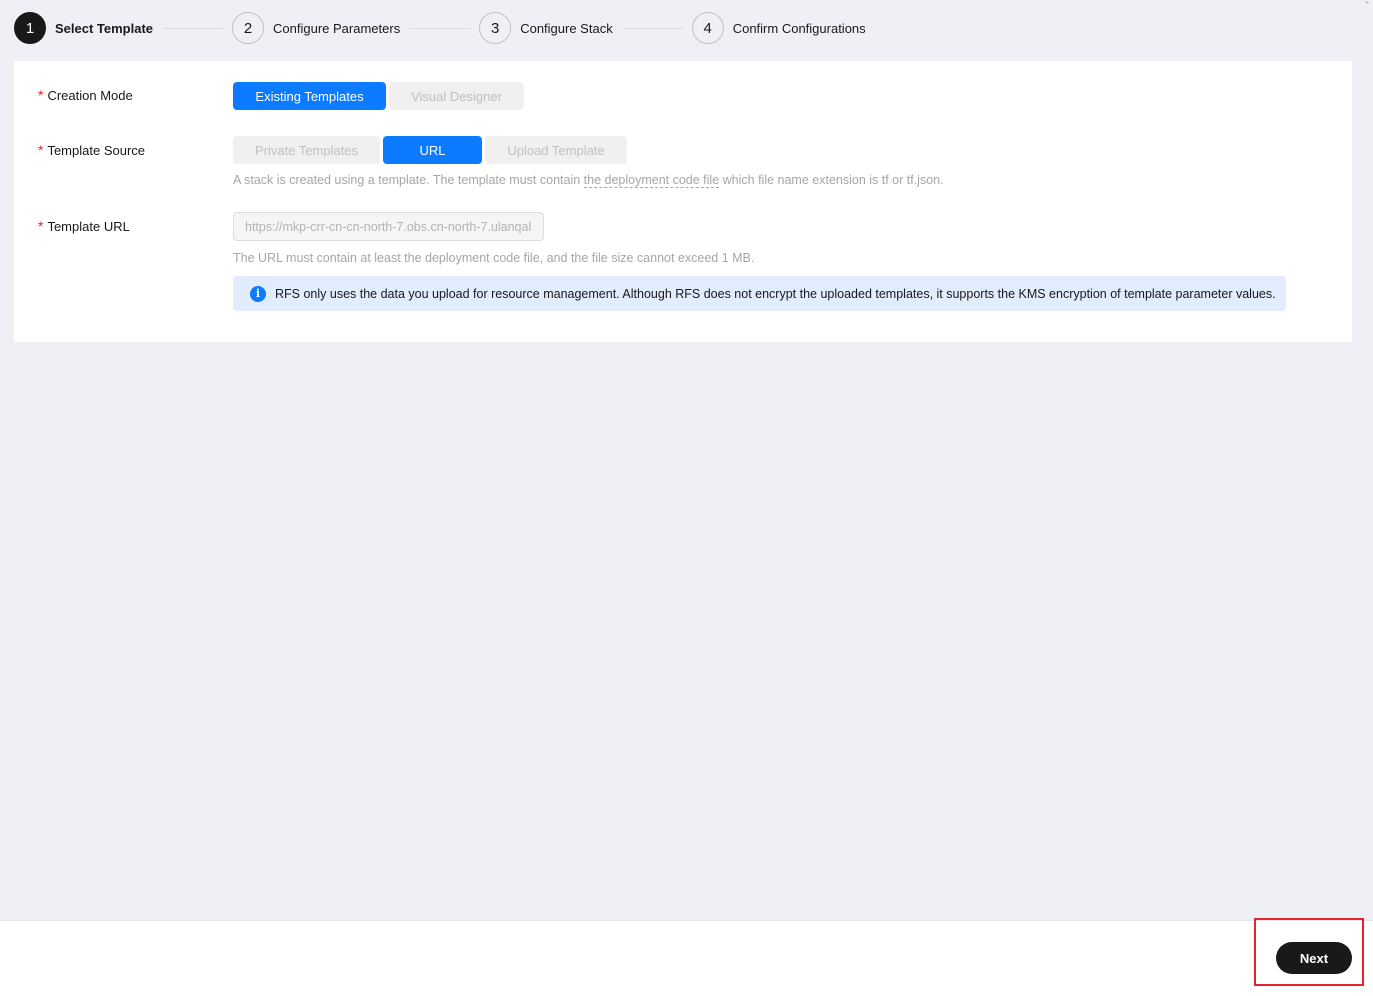  I want to click on step-number-4: 4, so click(707, 28).